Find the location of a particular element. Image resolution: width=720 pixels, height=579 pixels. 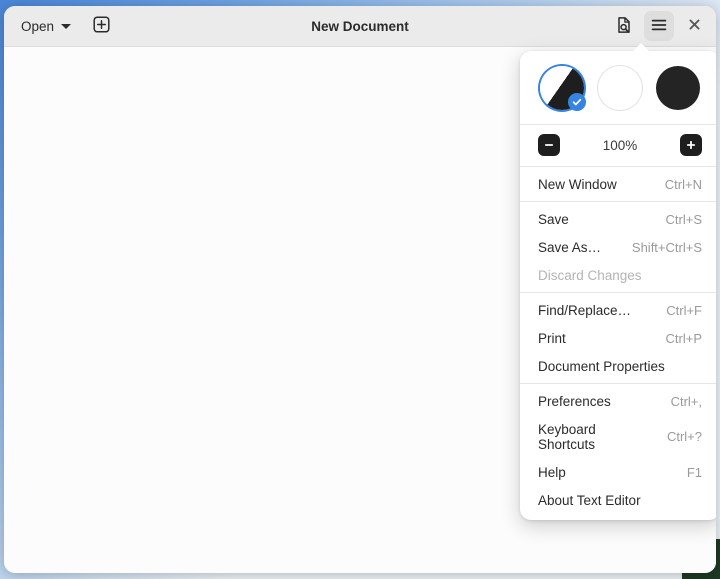

chevron-down-icon is located at coordinates (66, 26).